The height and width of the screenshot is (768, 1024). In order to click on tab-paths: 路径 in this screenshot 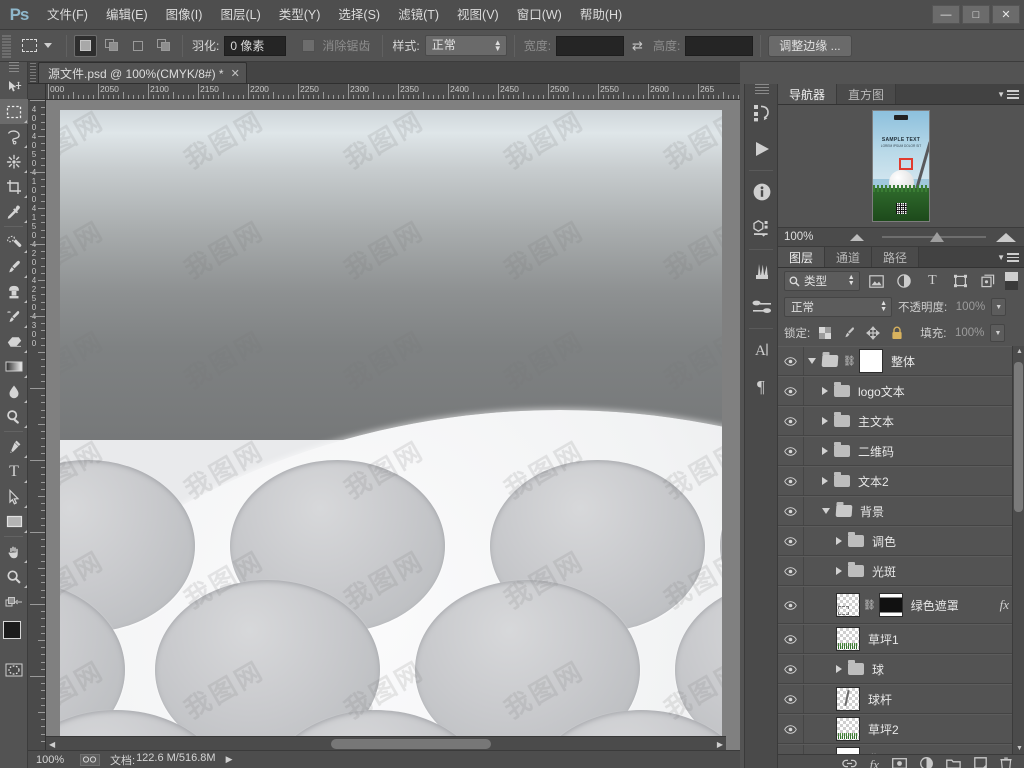, I will do `click(896, 257)`.